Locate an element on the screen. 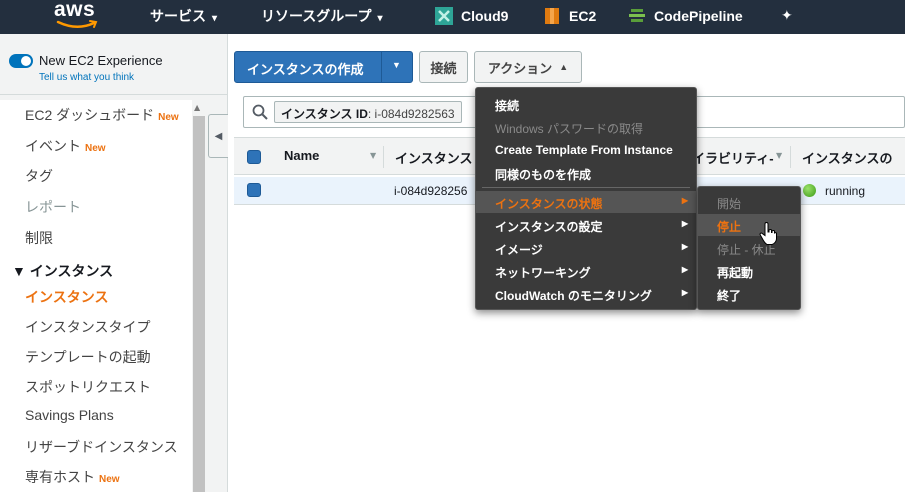  aws-logo-text: aws is located at coordinates (75, 10).